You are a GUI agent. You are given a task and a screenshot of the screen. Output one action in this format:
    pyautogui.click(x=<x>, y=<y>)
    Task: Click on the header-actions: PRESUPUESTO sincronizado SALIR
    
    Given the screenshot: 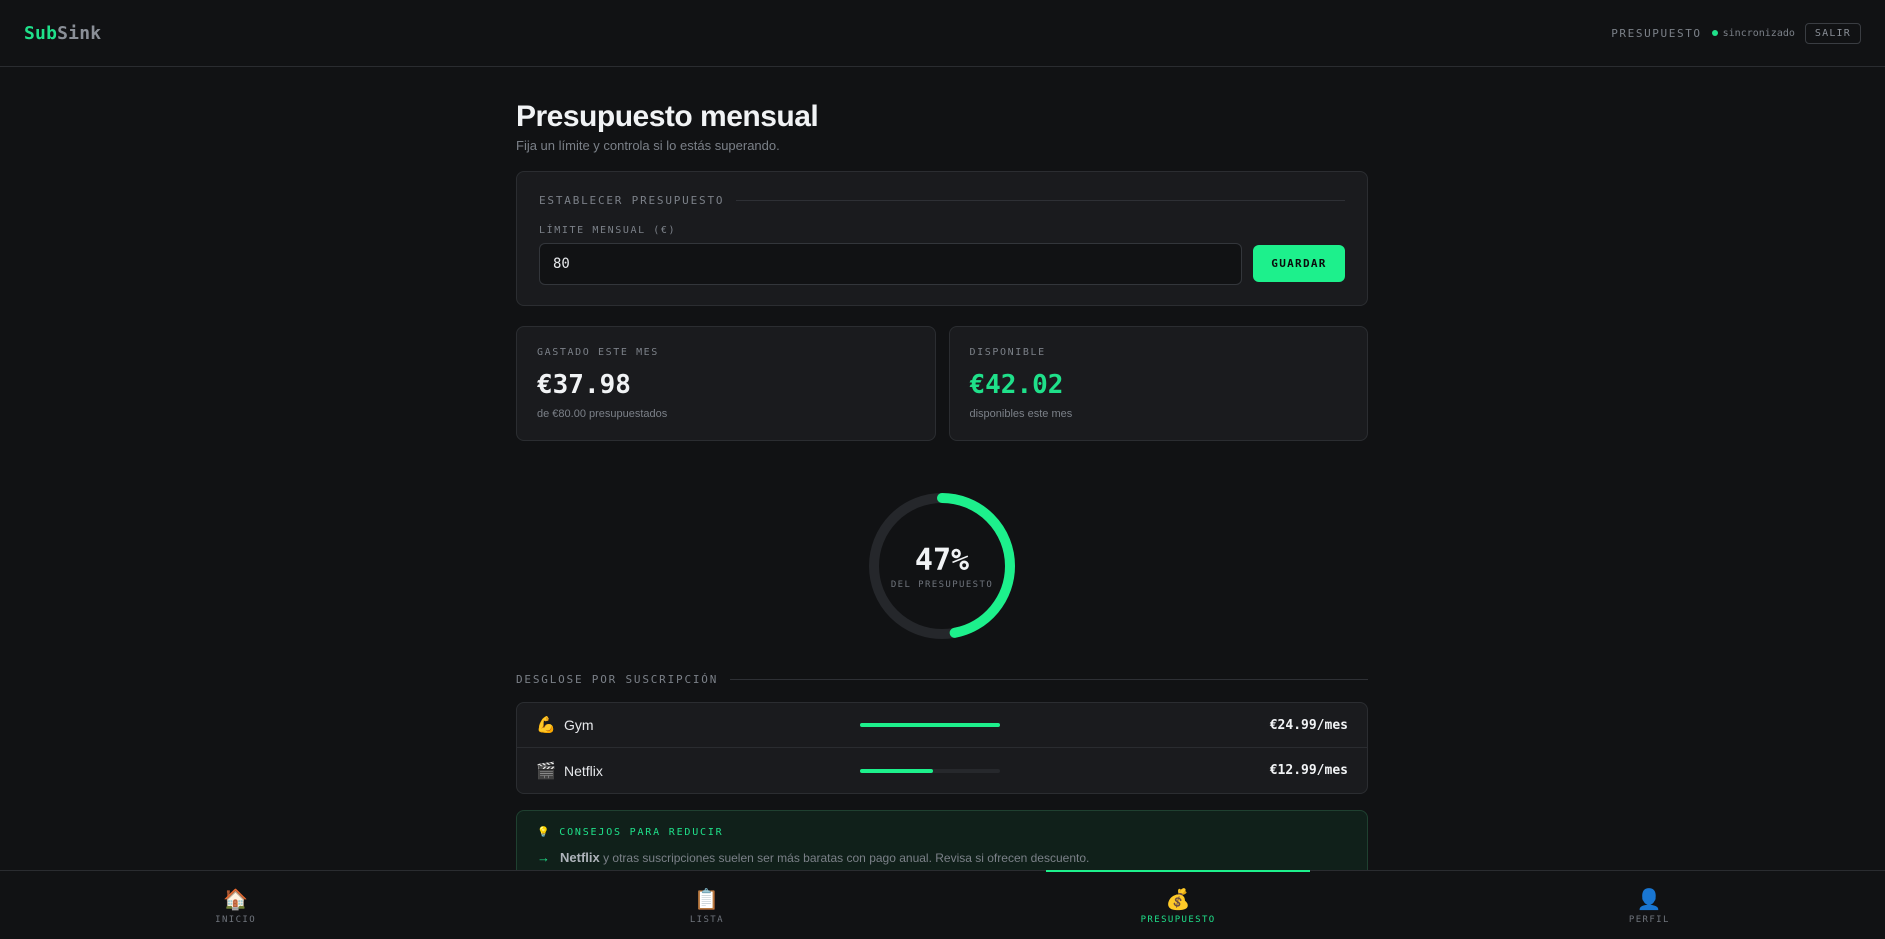 What is the action you would take?
    pyautogui.click(x=1736, y=33)
    